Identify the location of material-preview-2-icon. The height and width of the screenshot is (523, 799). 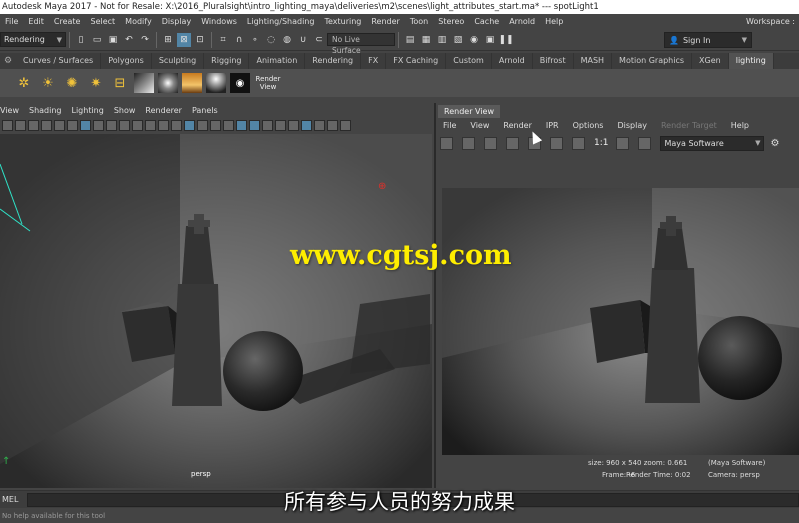
(168, 83).